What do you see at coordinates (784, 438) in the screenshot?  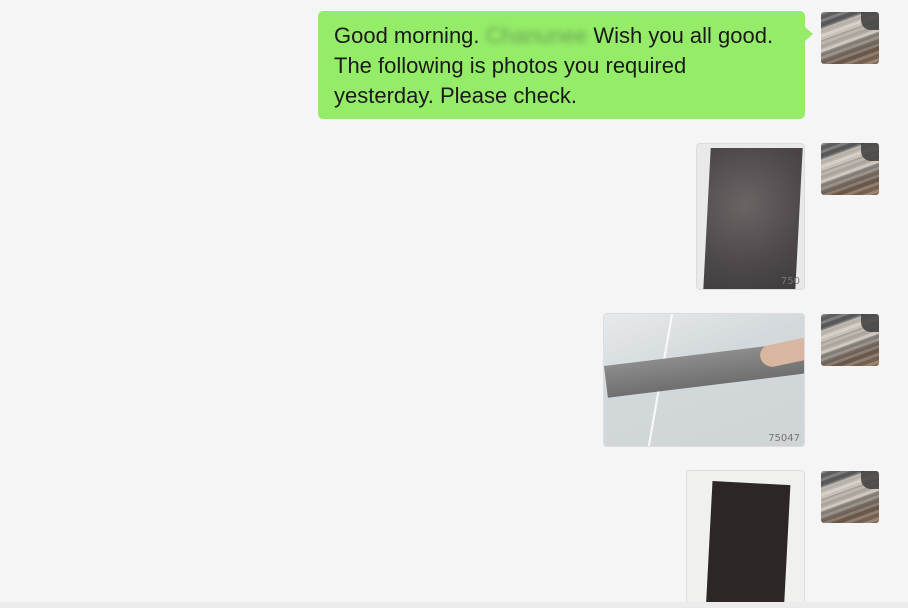 I see `photo-code-label: 75047` at bounding box center [784, 438].